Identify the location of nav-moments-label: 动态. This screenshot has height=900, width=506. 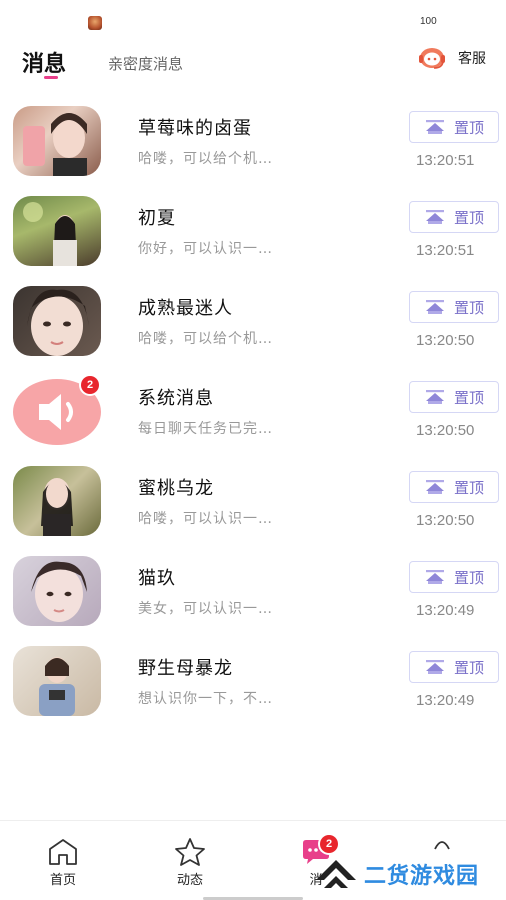
(189, 880).